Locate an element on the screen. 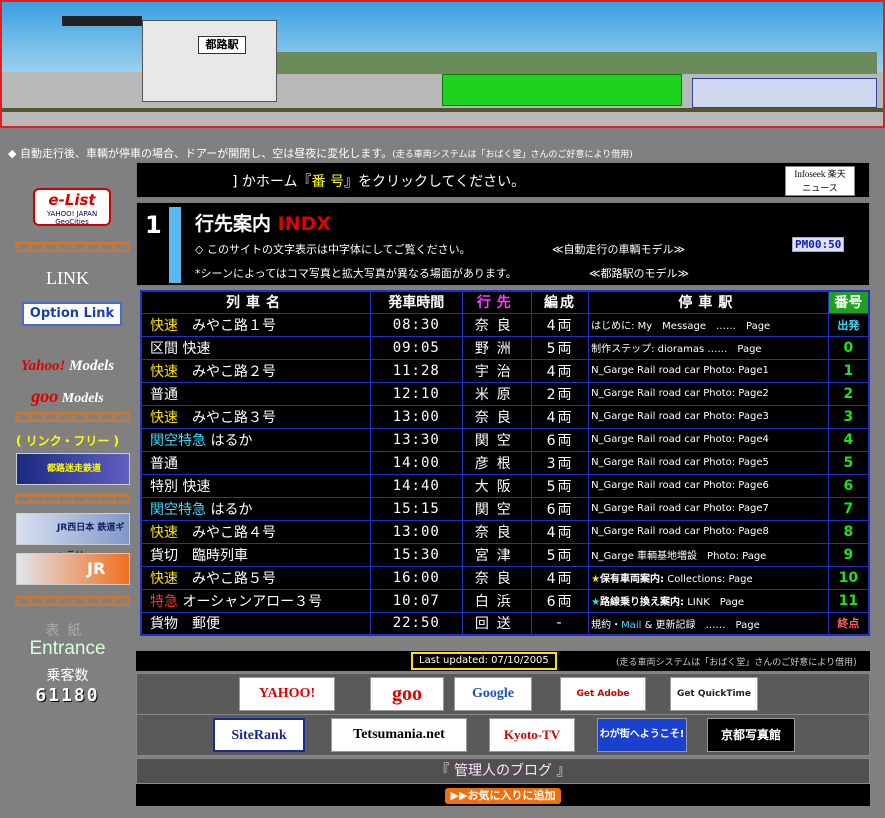 The image size is (885, 818). stop-link-cell: N_Garge Rail road car Photo: Page5 is located at coordinates (708, 462).